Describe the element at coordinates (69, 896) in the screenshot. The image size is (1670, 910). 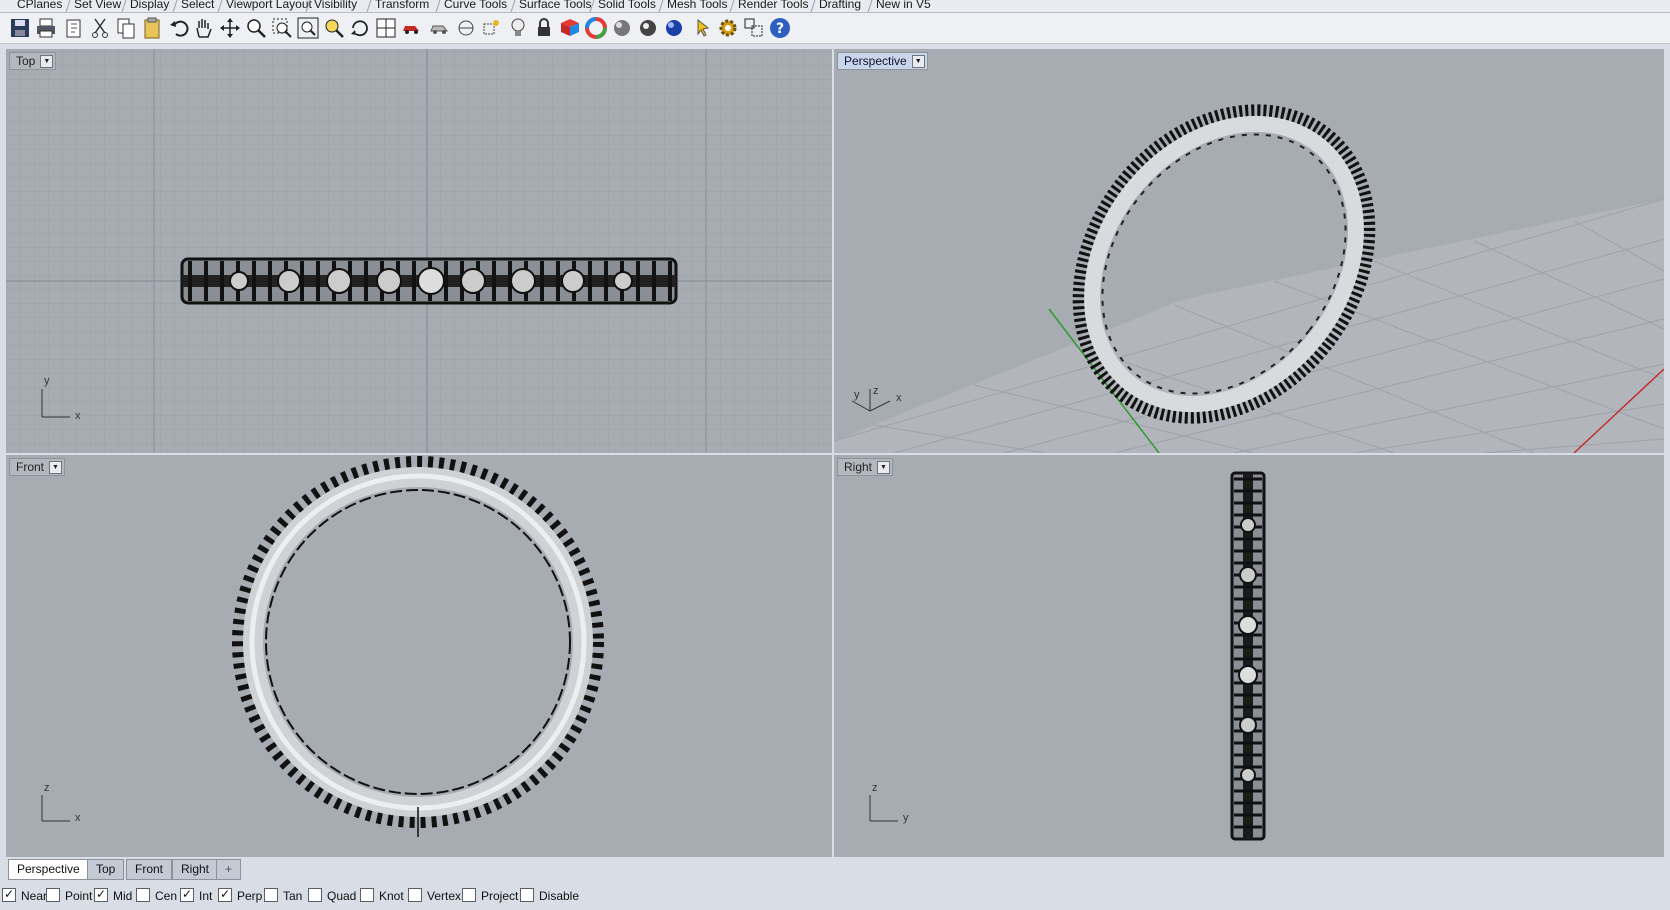
I see `osnap-point: Point` at that location.